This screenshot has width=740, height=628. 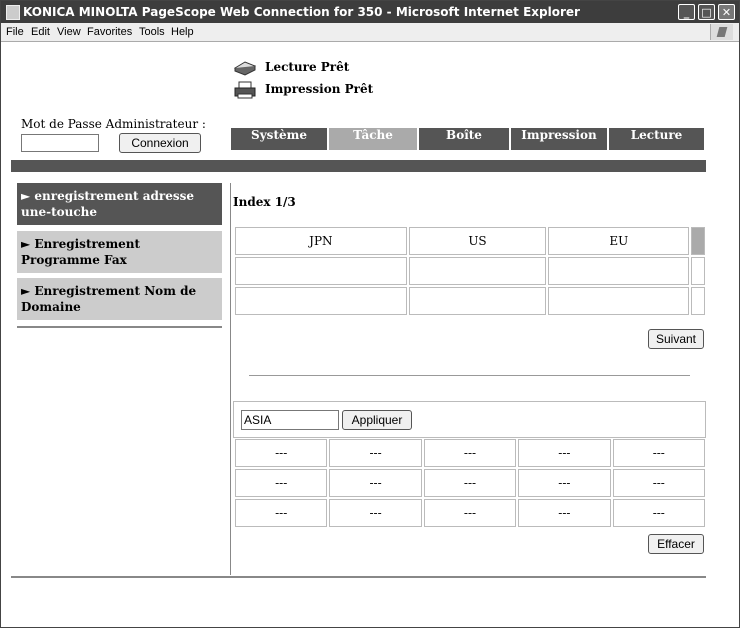 I want to click on tab-tache: Tâche, so click(x=373, y=139).